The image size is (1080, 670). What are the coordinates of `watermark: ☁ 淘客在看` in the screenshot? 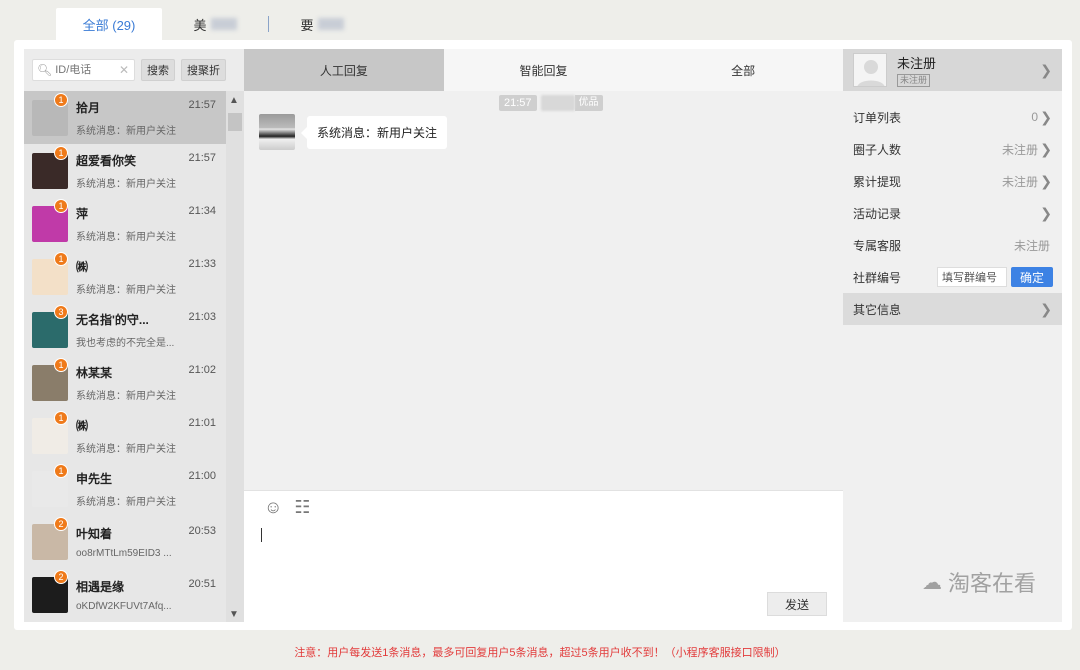 It's located at (979, 582).